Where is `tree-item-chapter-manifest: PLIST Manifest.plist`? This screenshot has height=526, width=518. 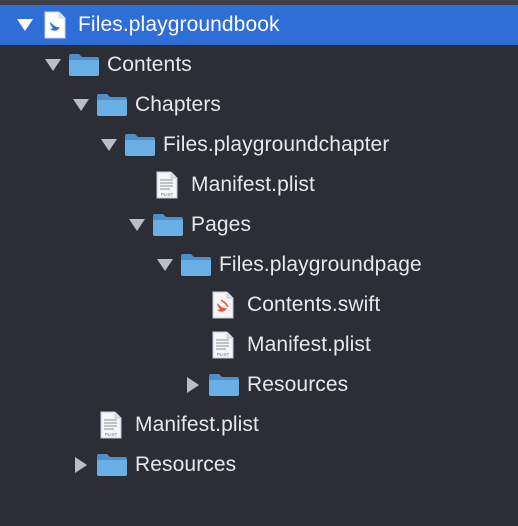
tree-item-chapter-manifest: PLIST Manifest.plist is located at coordinates (259, 185).